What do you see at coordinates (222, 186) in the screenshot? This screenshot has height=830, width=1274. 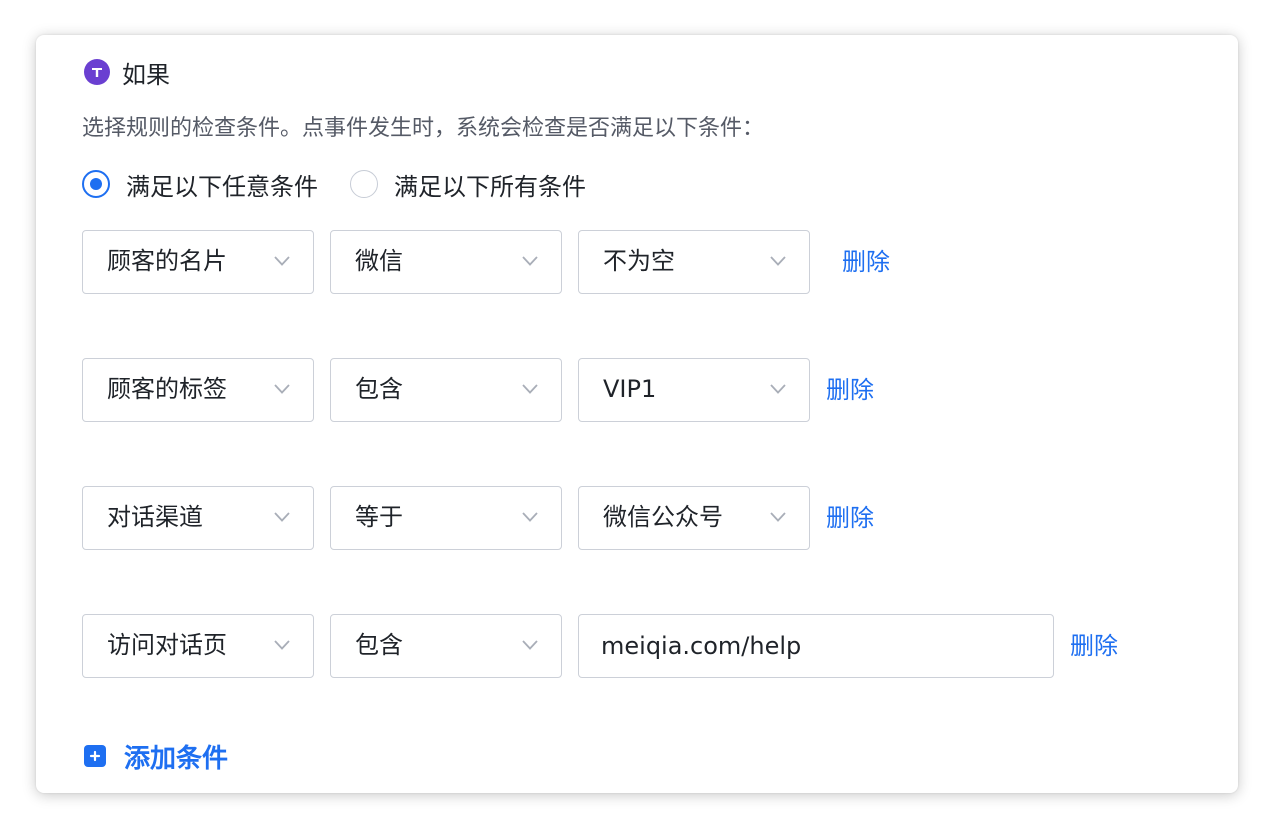 I see `radio-label-any: 满足以下任意条件` at bounding box center [222, 186].